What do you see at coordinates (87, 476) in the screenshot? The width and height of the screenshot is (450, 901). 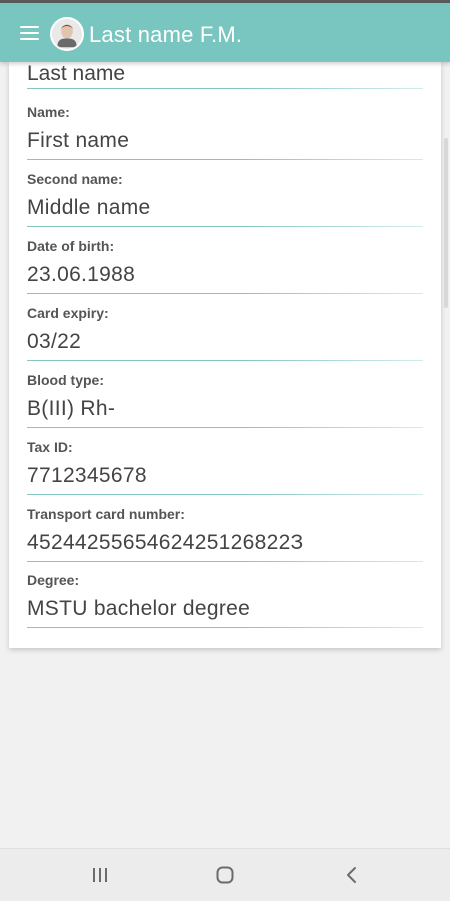 I see `field-value: 7712345678` at bounding box center [87, 476].